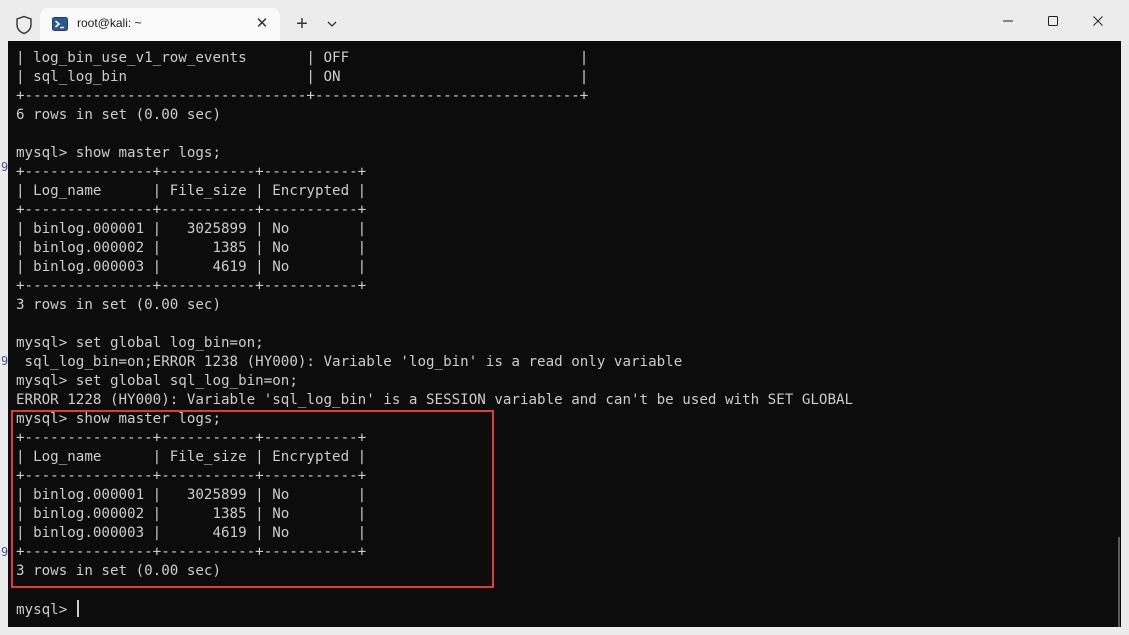 This screenshot has height=635, width=1129. I want to click on new-tab-button: +, so click(302, 24).